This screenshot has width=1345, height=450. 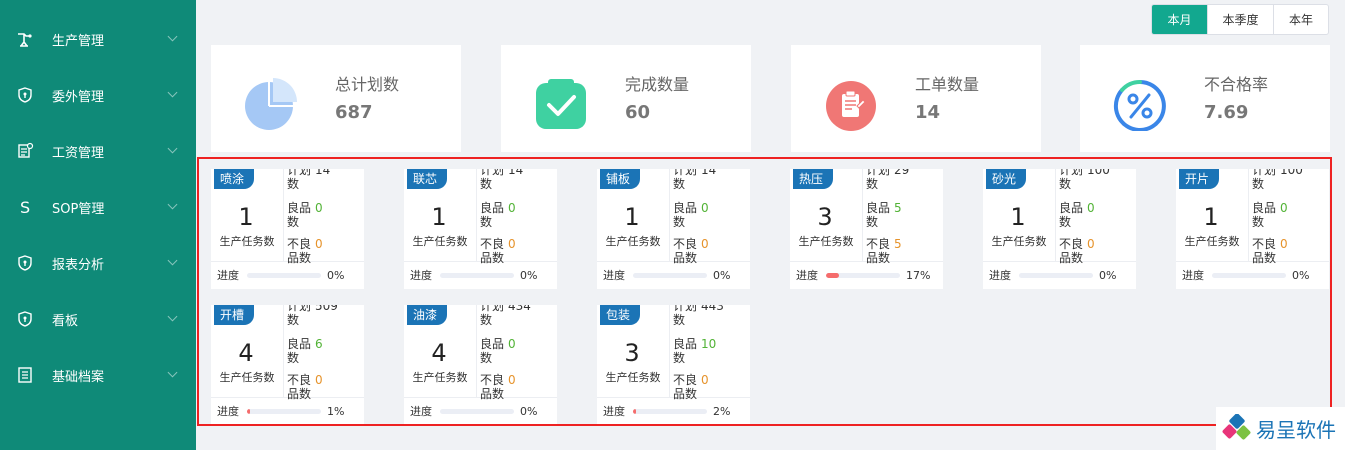 I want to click on task-count: 4, so click(x=439, y=353).